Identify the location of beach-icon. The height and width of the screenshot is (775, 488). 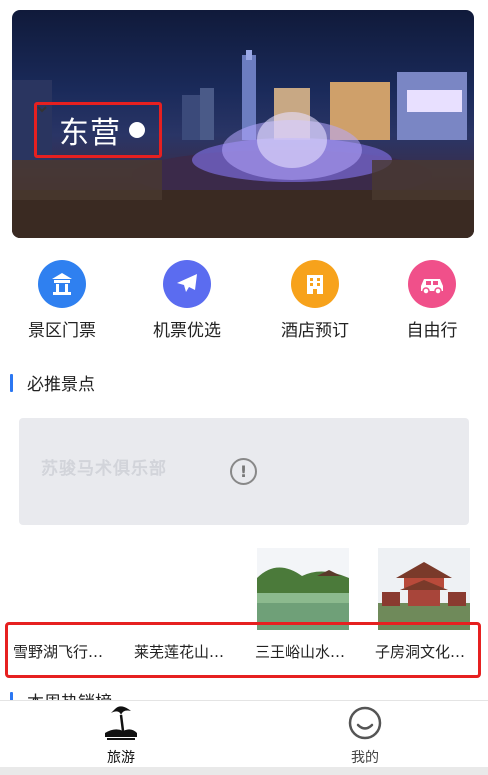
(121, 723).